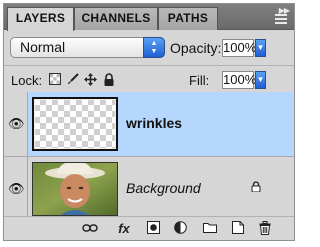 This screenshot has height=247, width=320. I want to click on lock-image-pixels-icon, so click(72, 79).